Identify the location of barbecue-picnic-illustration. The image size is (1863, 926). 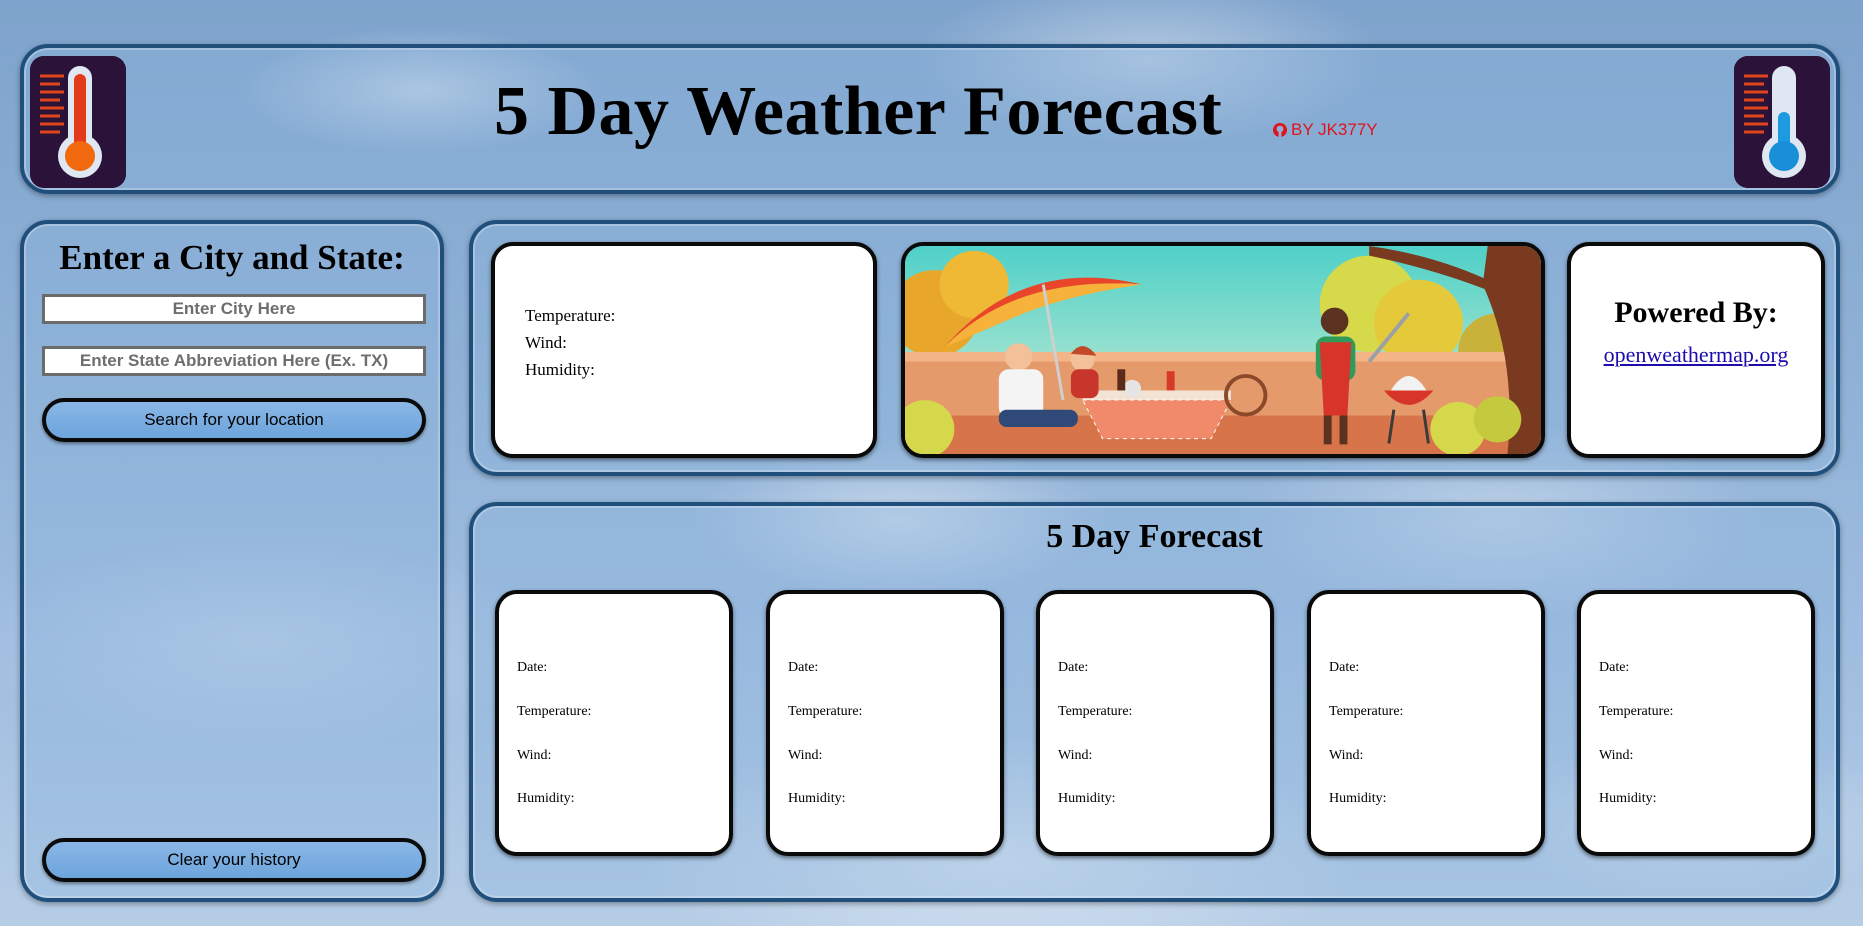
(1223, 350).